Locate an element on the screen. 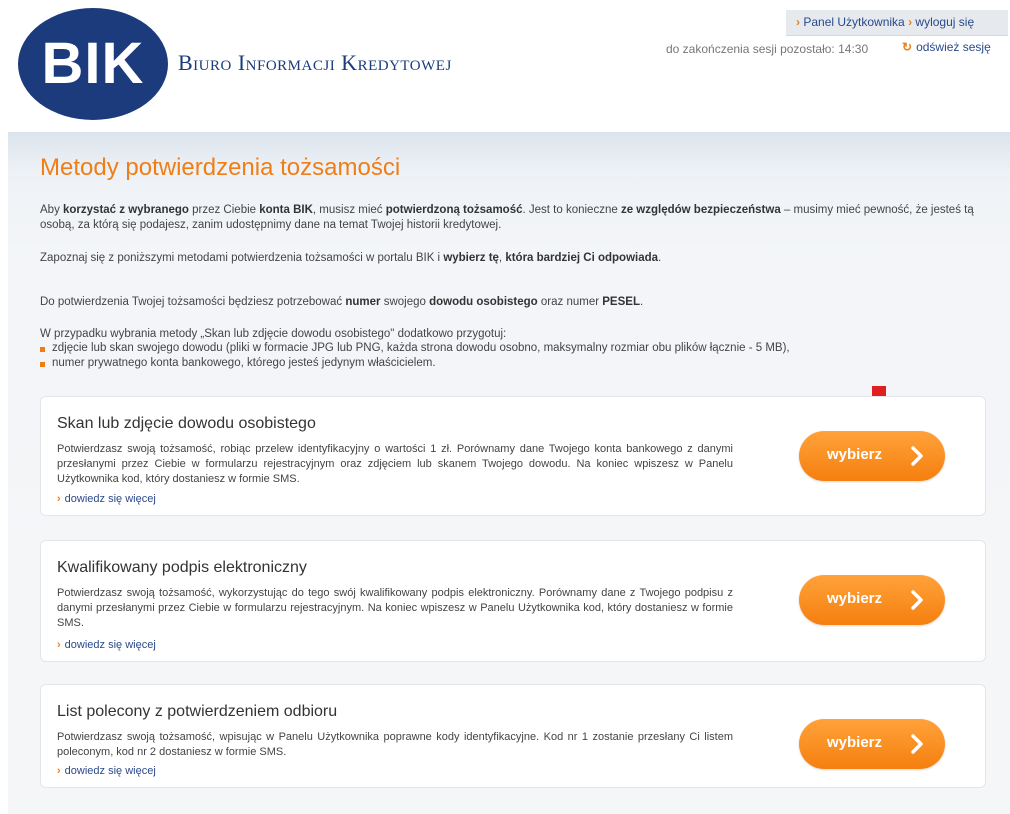  method-title: List polecony z potwierdzeniem odbioru is located at coordinates (197, 711).